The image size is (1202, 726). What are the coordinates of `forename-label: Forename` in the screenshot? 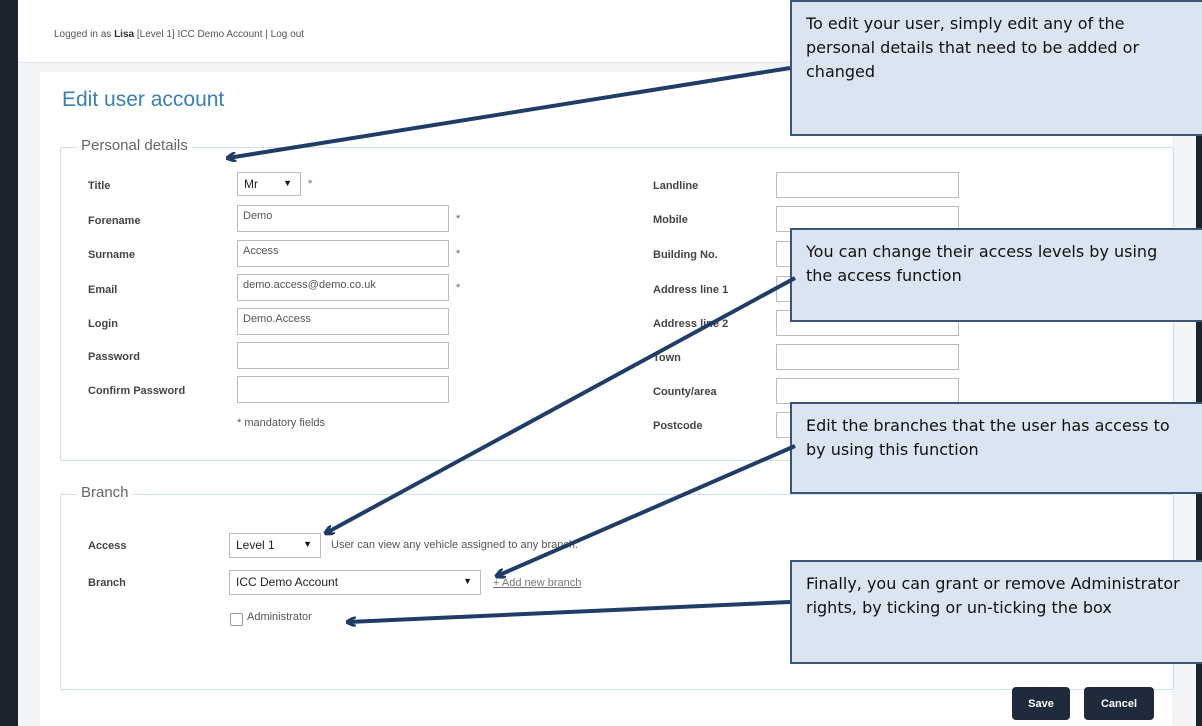 It's located at (114, 221).